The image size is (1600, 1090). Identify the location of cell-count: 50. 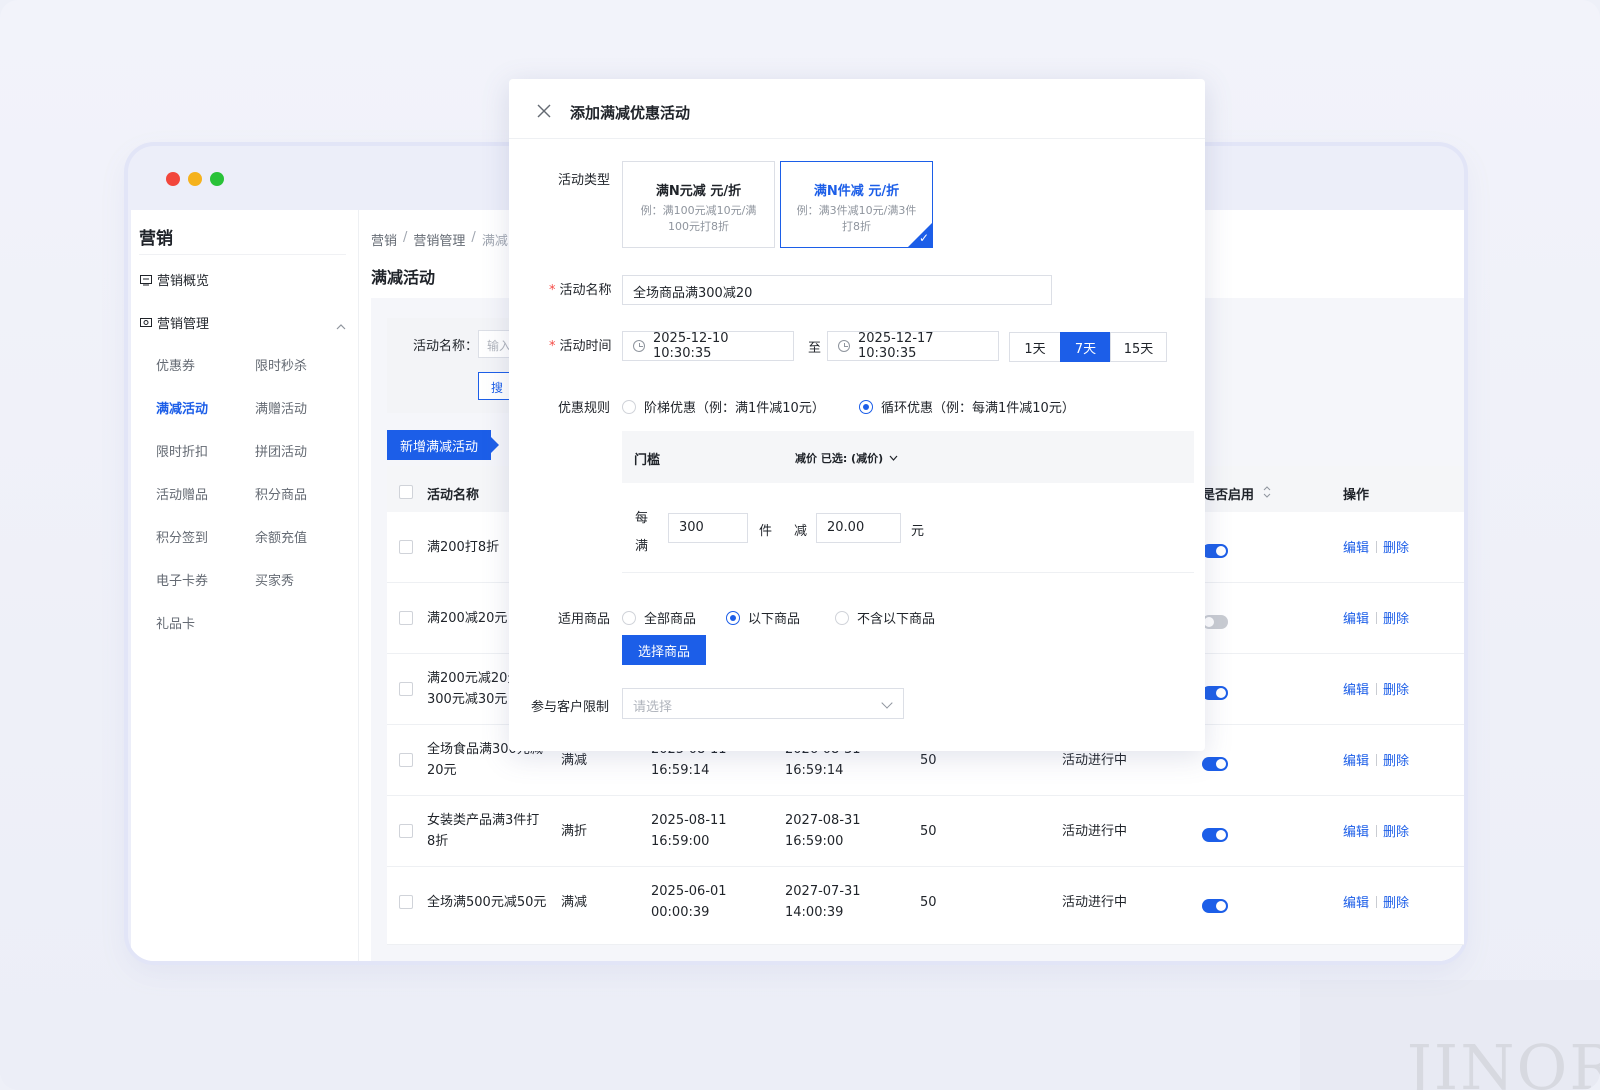
(928, 760).